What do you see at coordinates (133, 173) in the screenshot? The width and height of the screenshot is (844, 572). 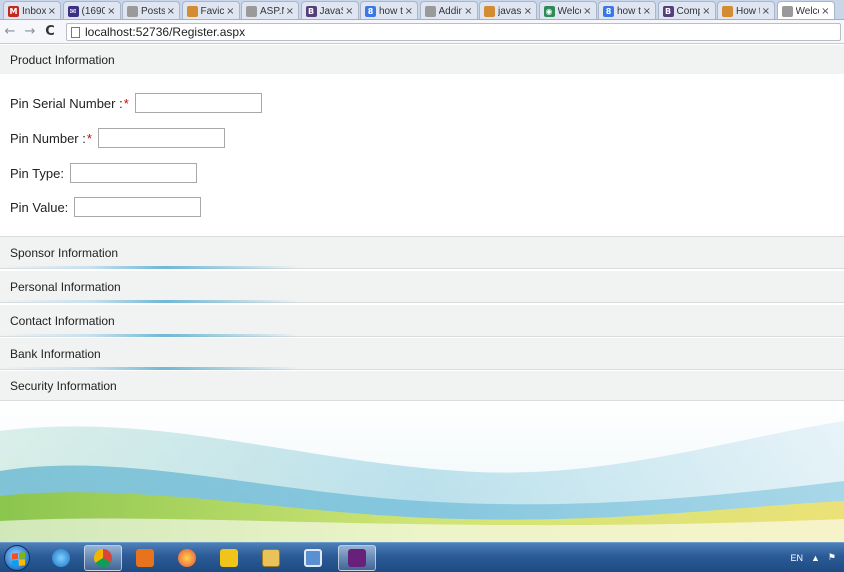 I see `pin-type-input` at bounding box center [133, 173].